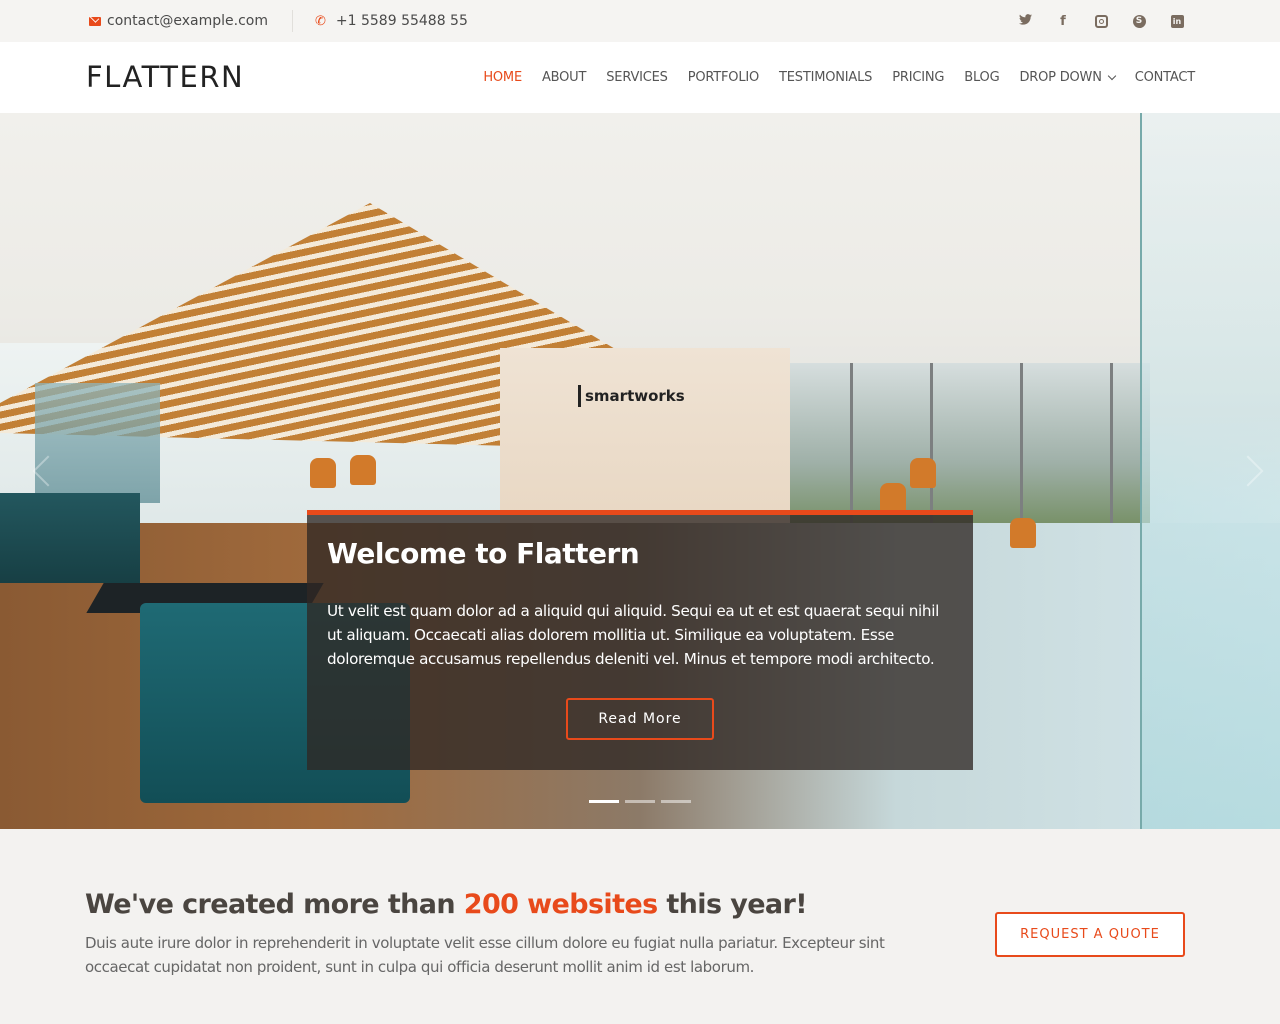 The width and height of the screenshot is (1280, 1024). Describe the element at coordinates (825, 77) in the screenshot. I see `nav-testimonials: TESTIMONIALS` at that location.